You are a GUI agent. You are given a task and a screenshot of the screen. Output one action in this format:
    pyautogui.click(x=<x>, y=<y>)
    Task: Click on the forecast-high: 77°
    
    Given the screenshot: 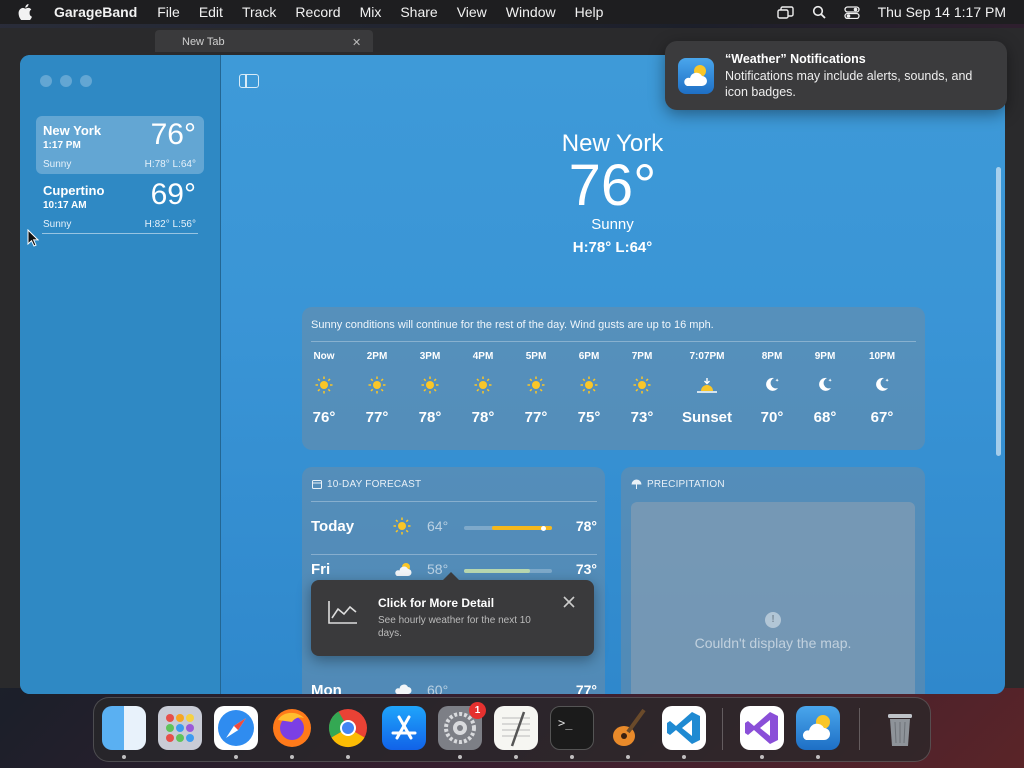 What is the action you would take?
    pyautogui.click(x=586, y=688)
    